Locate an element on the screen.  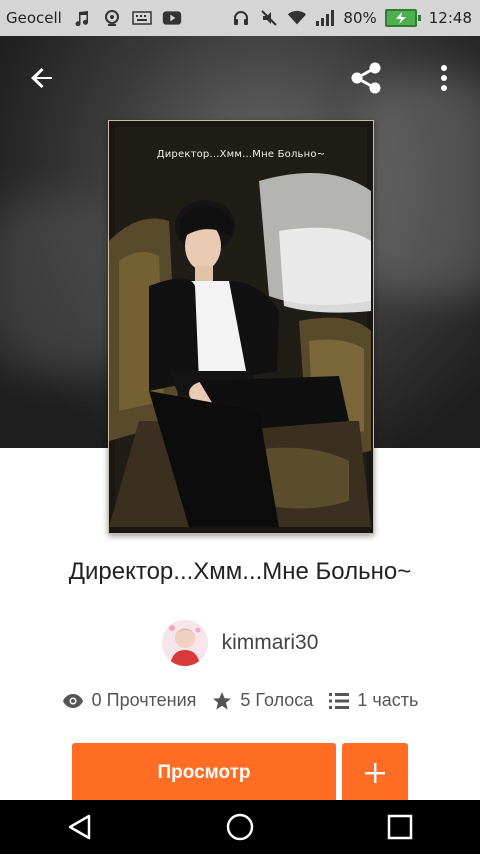
list-icon is located at coordinates (339, 700).